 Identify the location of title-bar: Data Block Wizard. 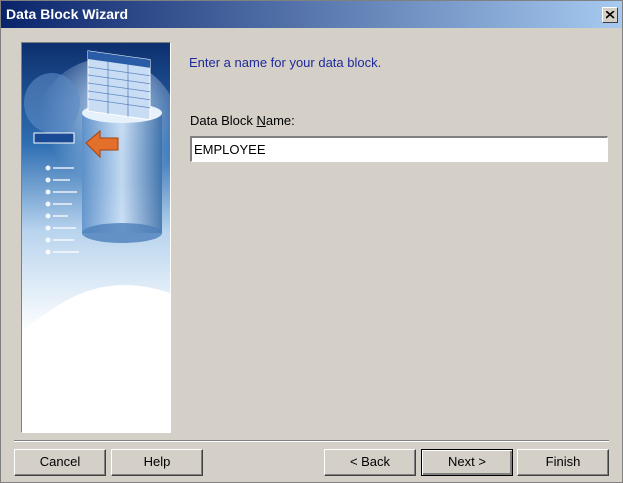
(311, 14).